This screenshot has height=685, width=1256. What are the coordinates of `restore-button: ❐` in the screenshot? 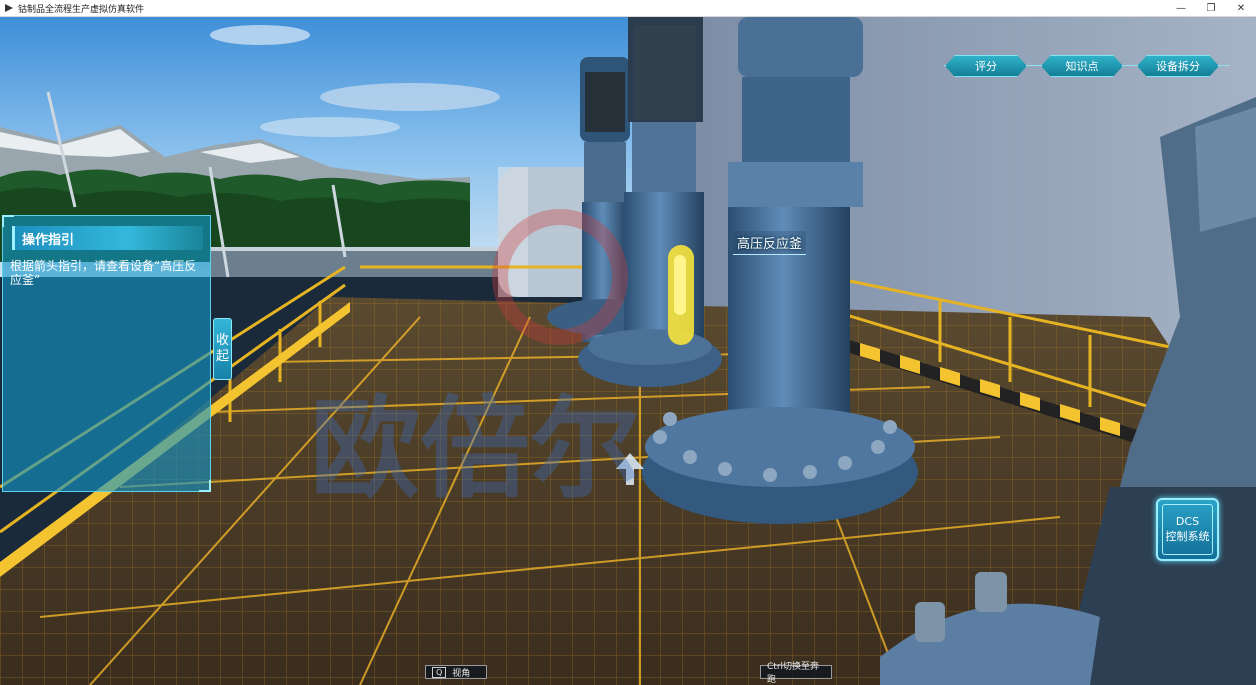 It's located at (1211, 8).